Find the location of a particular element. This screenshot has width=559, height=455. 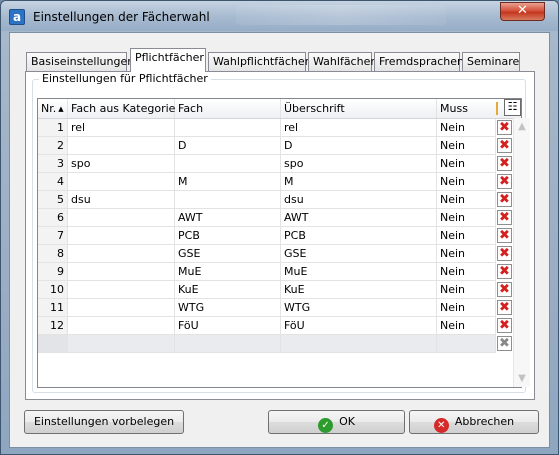

cell-fach: FöU is located at coordinates (228, 325).